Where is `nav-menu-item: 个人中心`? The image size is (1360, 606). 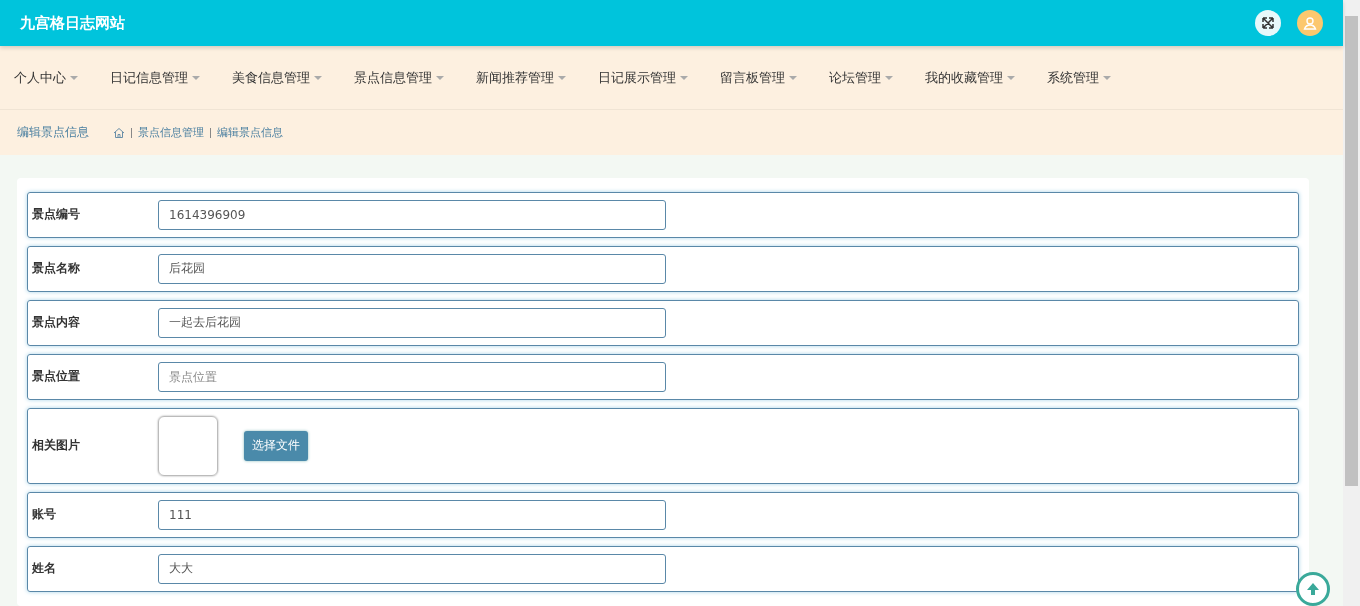
nav-menu-item: 个人中心 is located at coordinates (46, 77).